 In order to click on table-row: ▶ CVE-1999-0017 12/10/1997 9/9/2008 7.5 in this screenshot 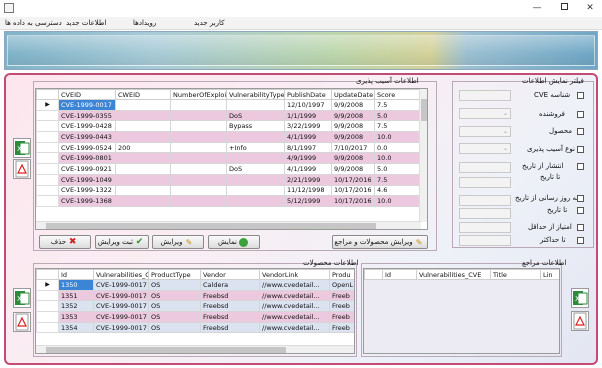, I will do `click(229, 105)`.